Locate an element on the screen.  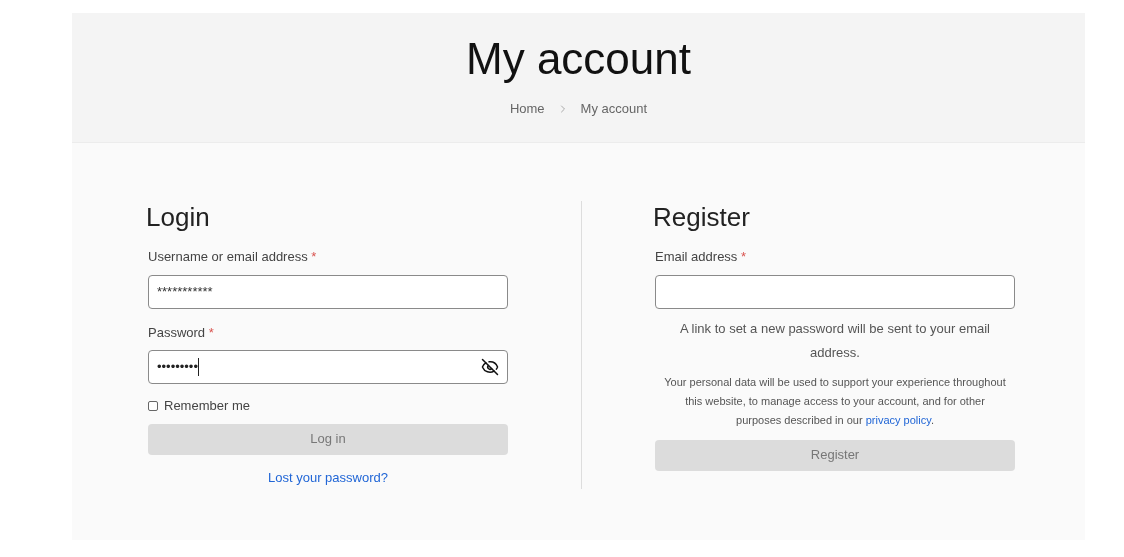
breadcrumb-item: Home is located at coordinates (527, 109).